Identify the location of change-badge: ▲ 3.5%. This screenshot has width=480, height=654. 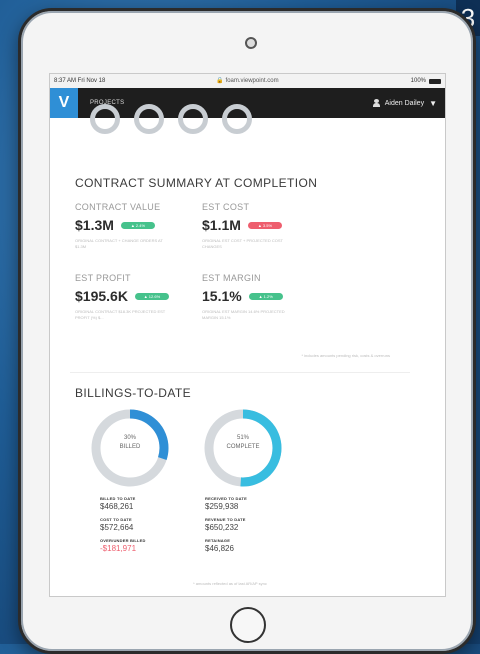
(264, 225).